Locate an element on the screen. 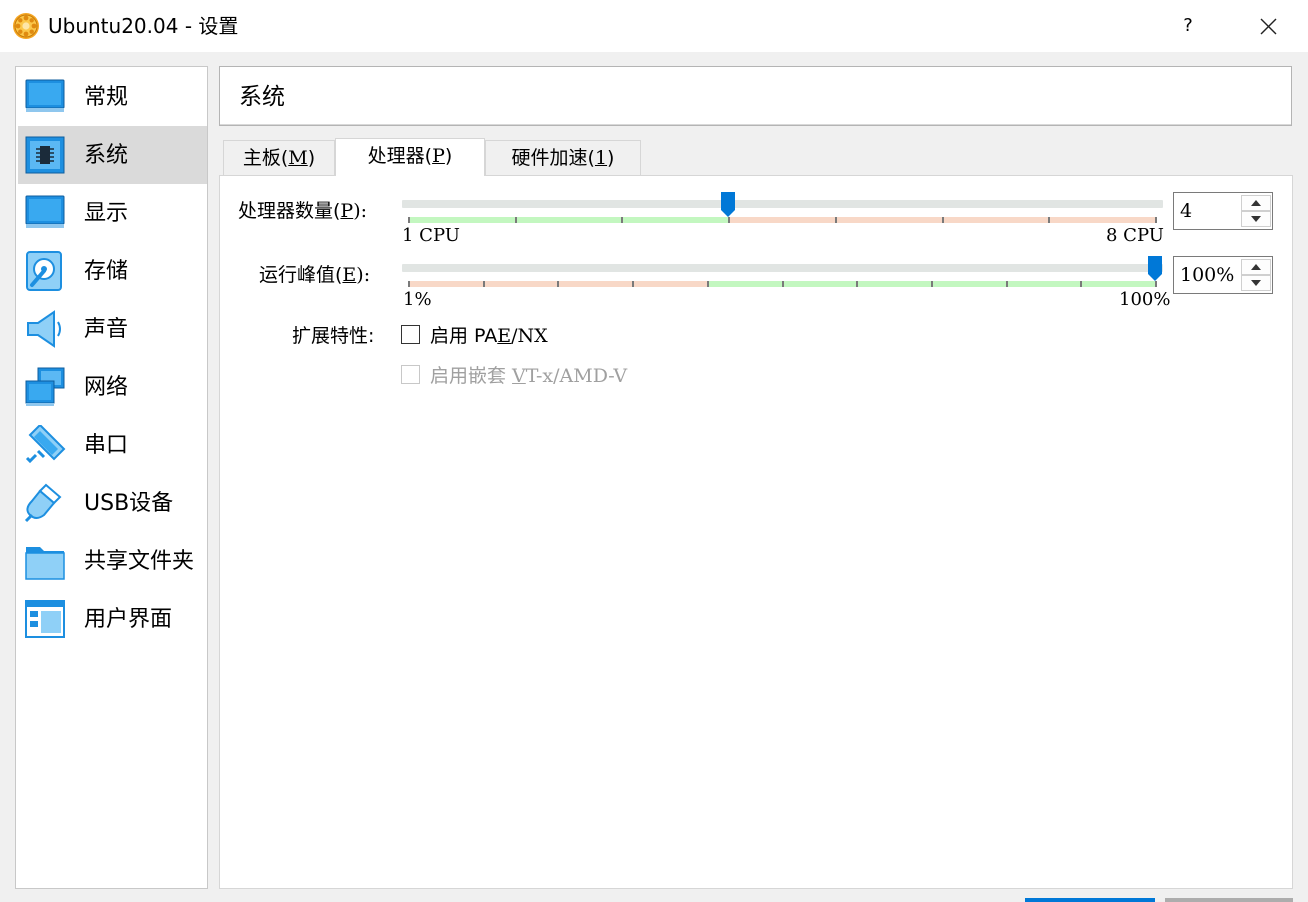 The height and width of the screenshot is (902, 1308). execution-cap-slider-handle is located at coordinates (1155, 269).